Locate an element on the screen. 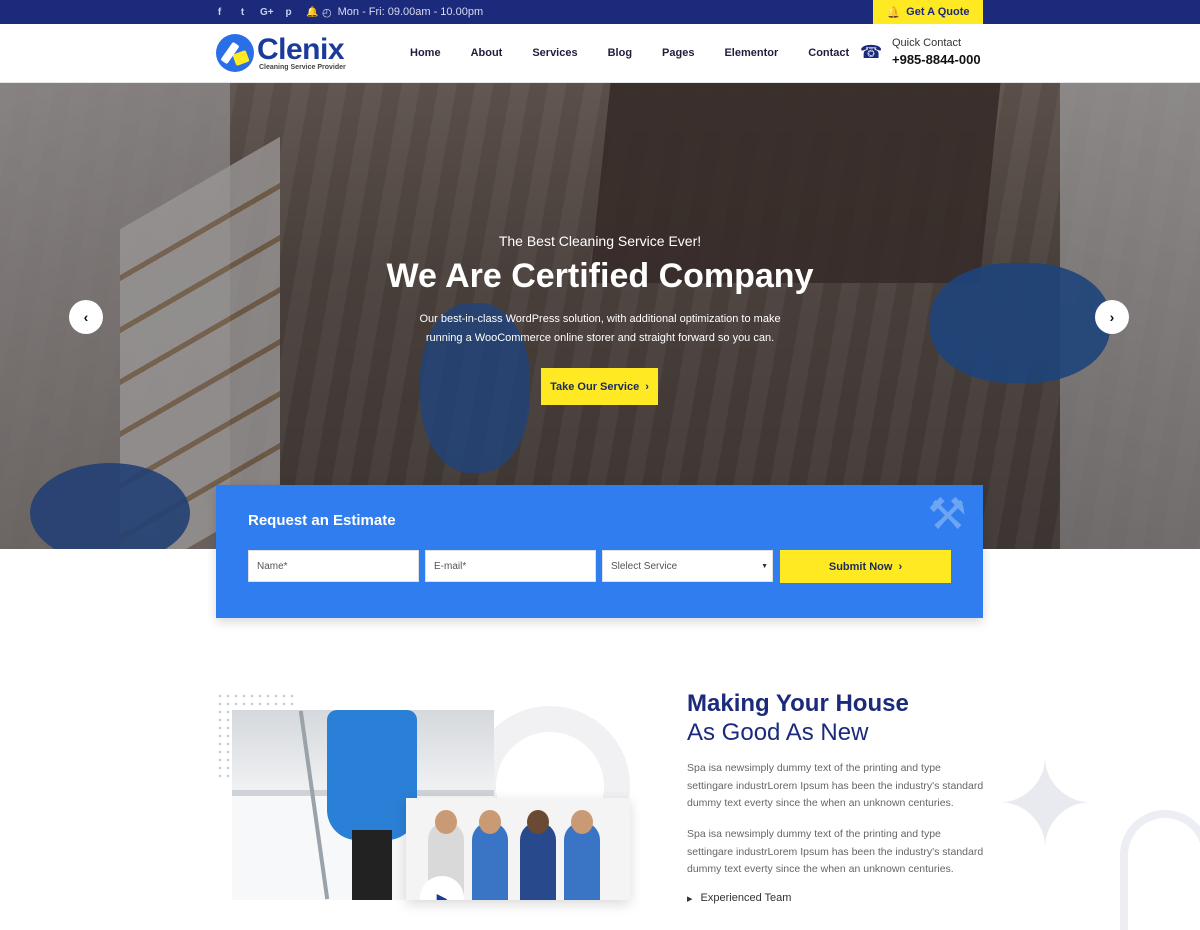  about-subtitle: As Good As New is located at coordinates (778, 732).